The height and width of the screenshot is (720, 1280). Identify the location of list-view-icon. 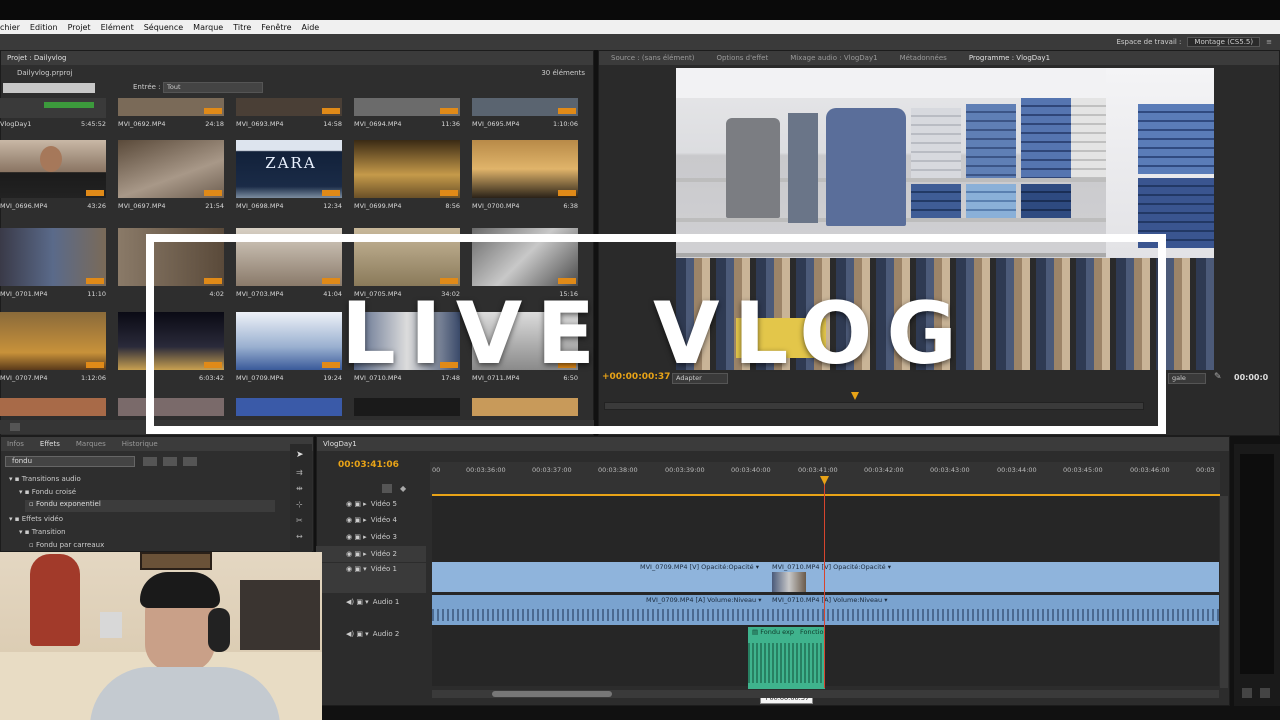
(15, 427).